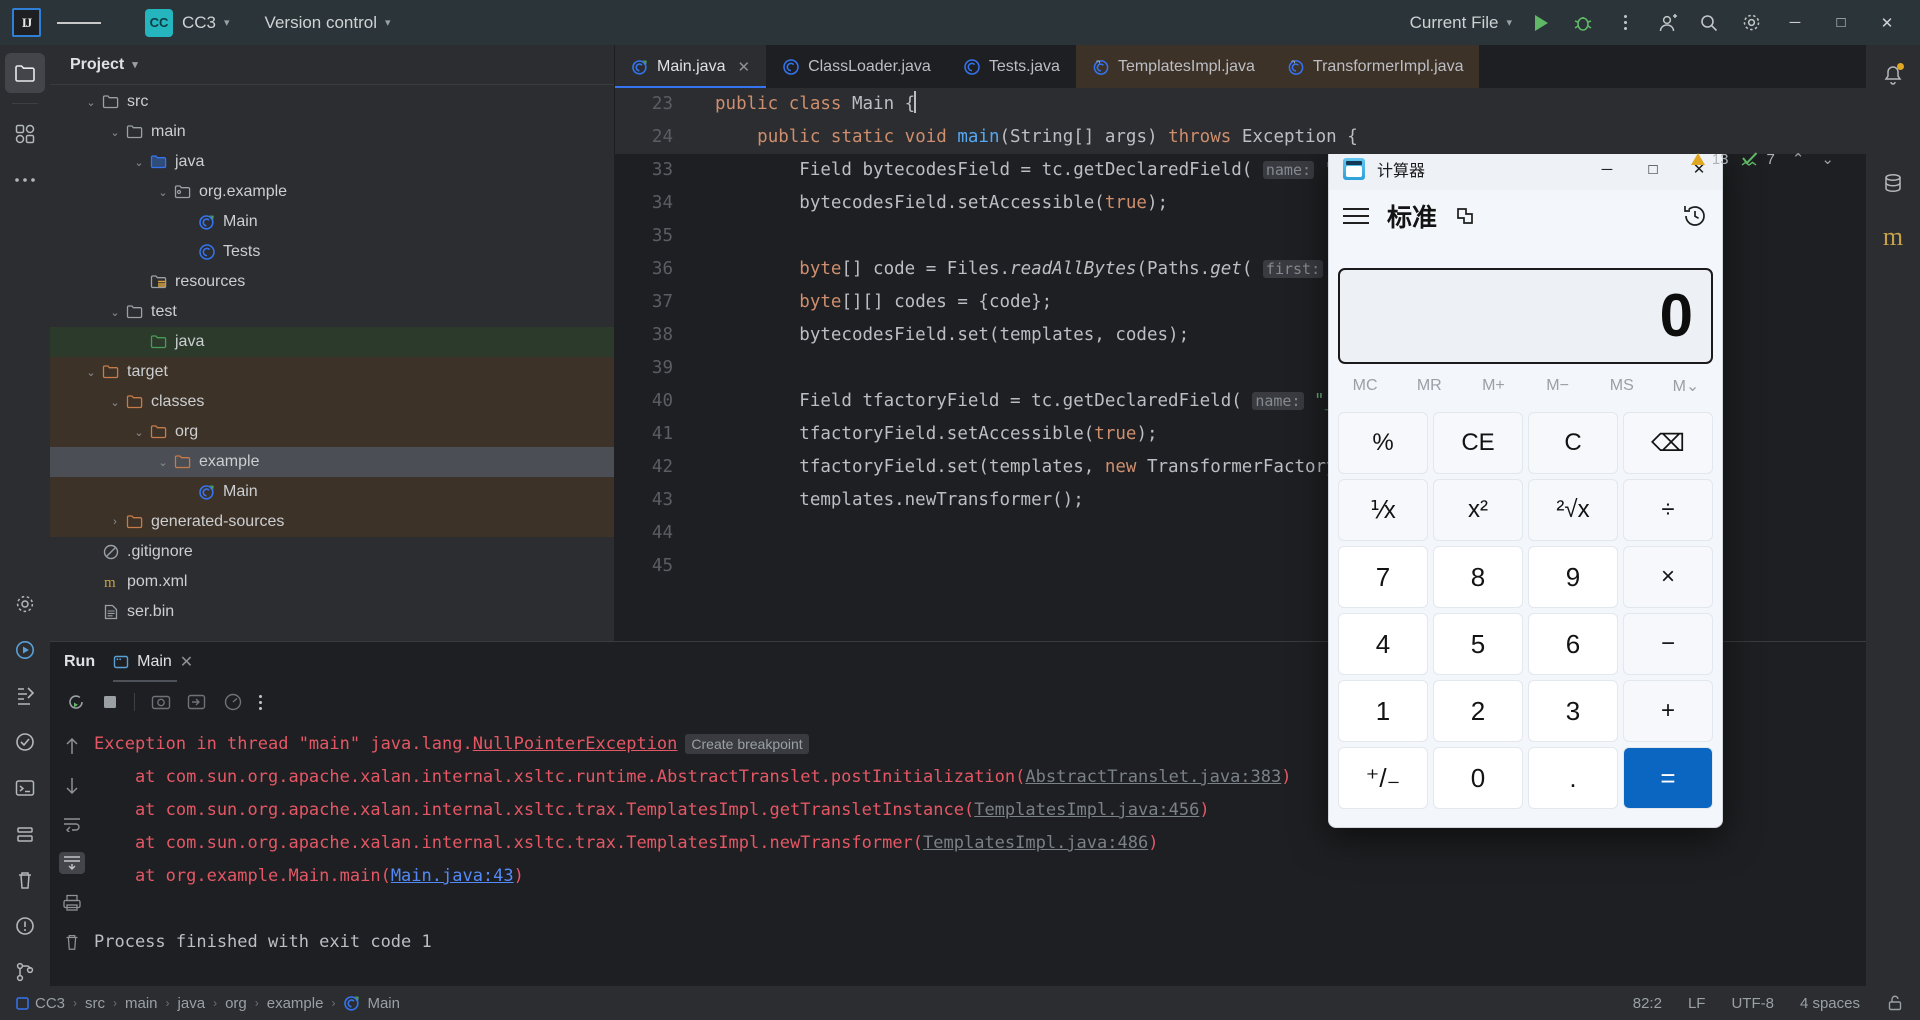 The width and height of the screenshot is (1920, 1020). I want to click on services-tool-icon, so click(25, 742).